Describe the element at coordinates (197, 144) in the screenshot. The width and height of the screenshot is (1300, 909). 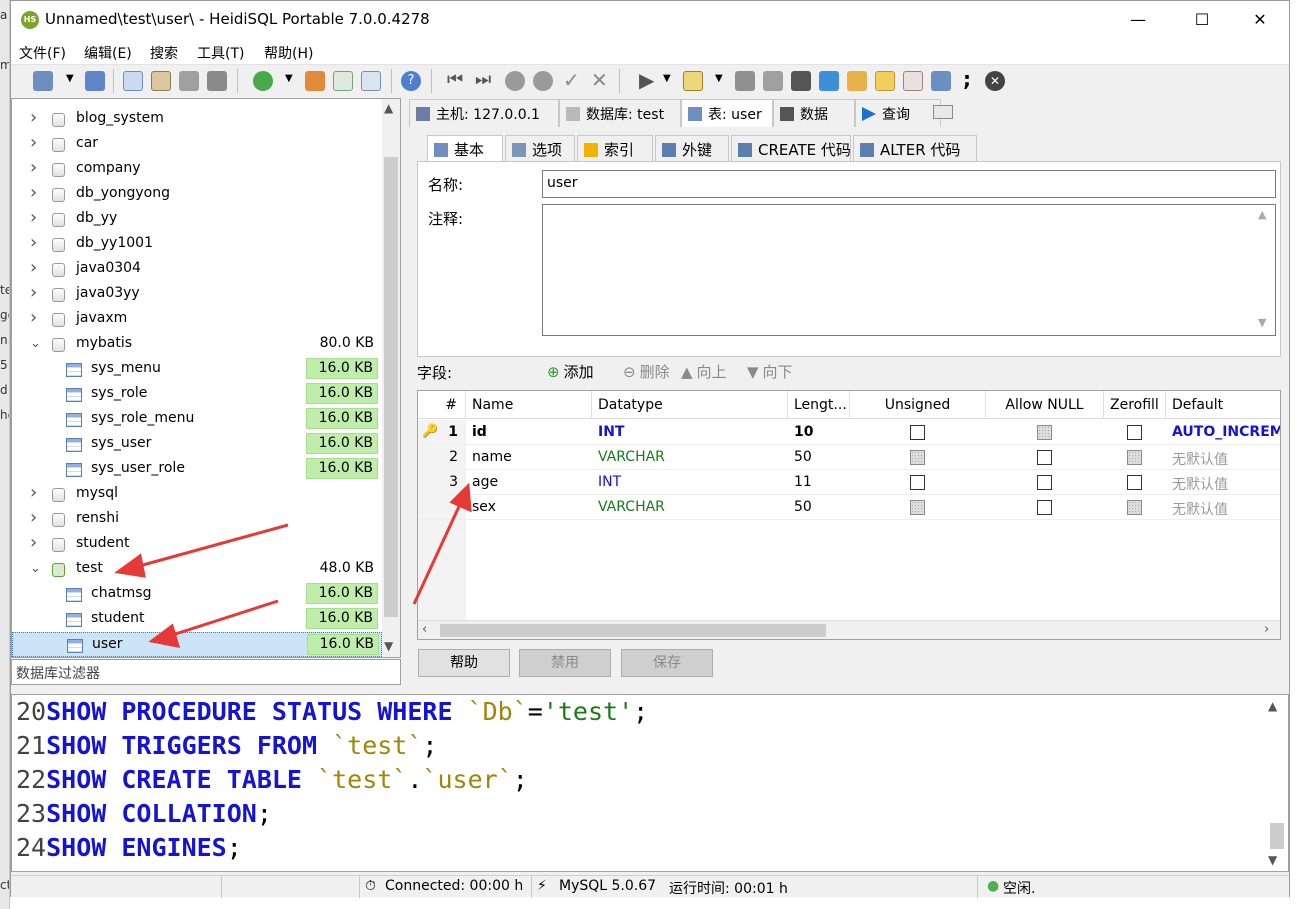
I see `tree-item-car: › car` at that location.